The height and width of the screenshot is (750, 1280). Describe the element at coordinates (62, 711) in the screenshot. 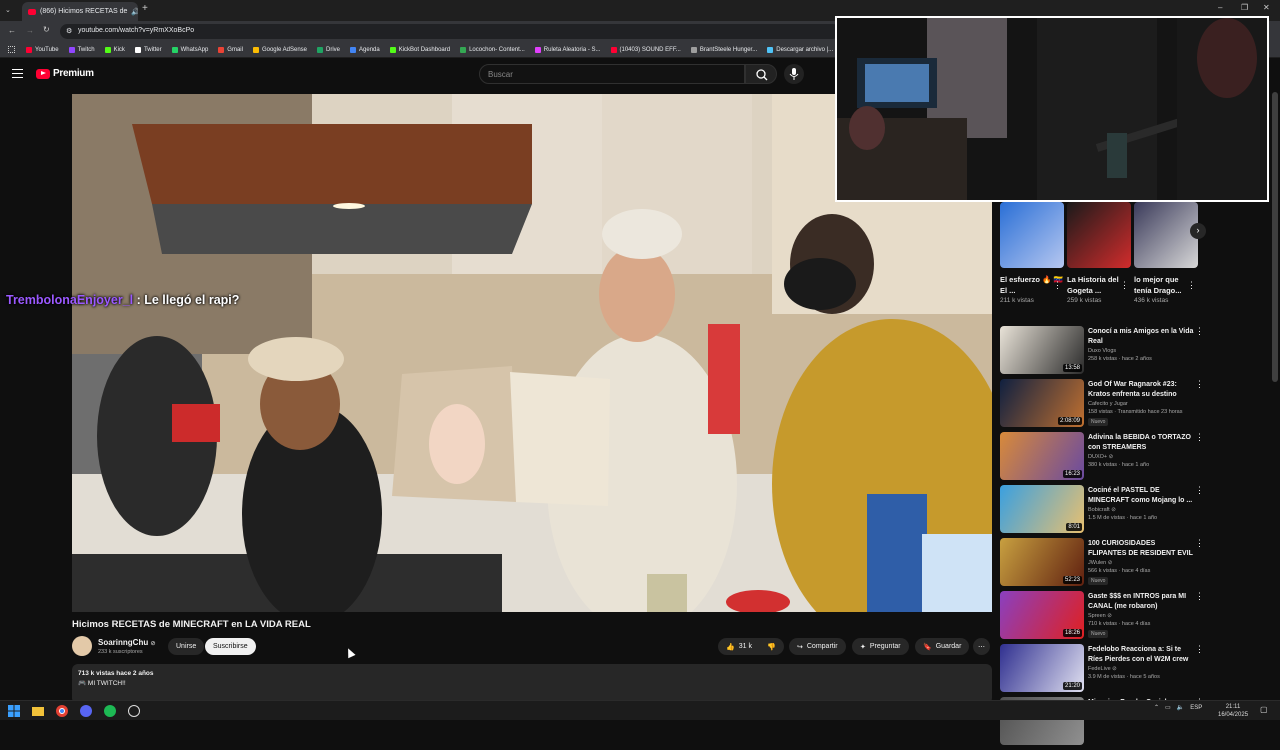

I see `chrome-icon` at that location.